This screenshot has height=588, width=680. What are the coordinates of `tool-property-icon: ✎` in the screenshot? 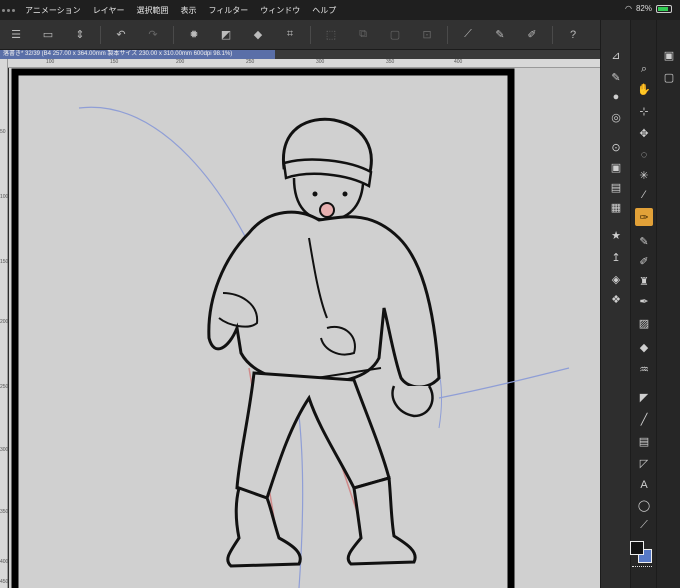 It's located at (616, 77).